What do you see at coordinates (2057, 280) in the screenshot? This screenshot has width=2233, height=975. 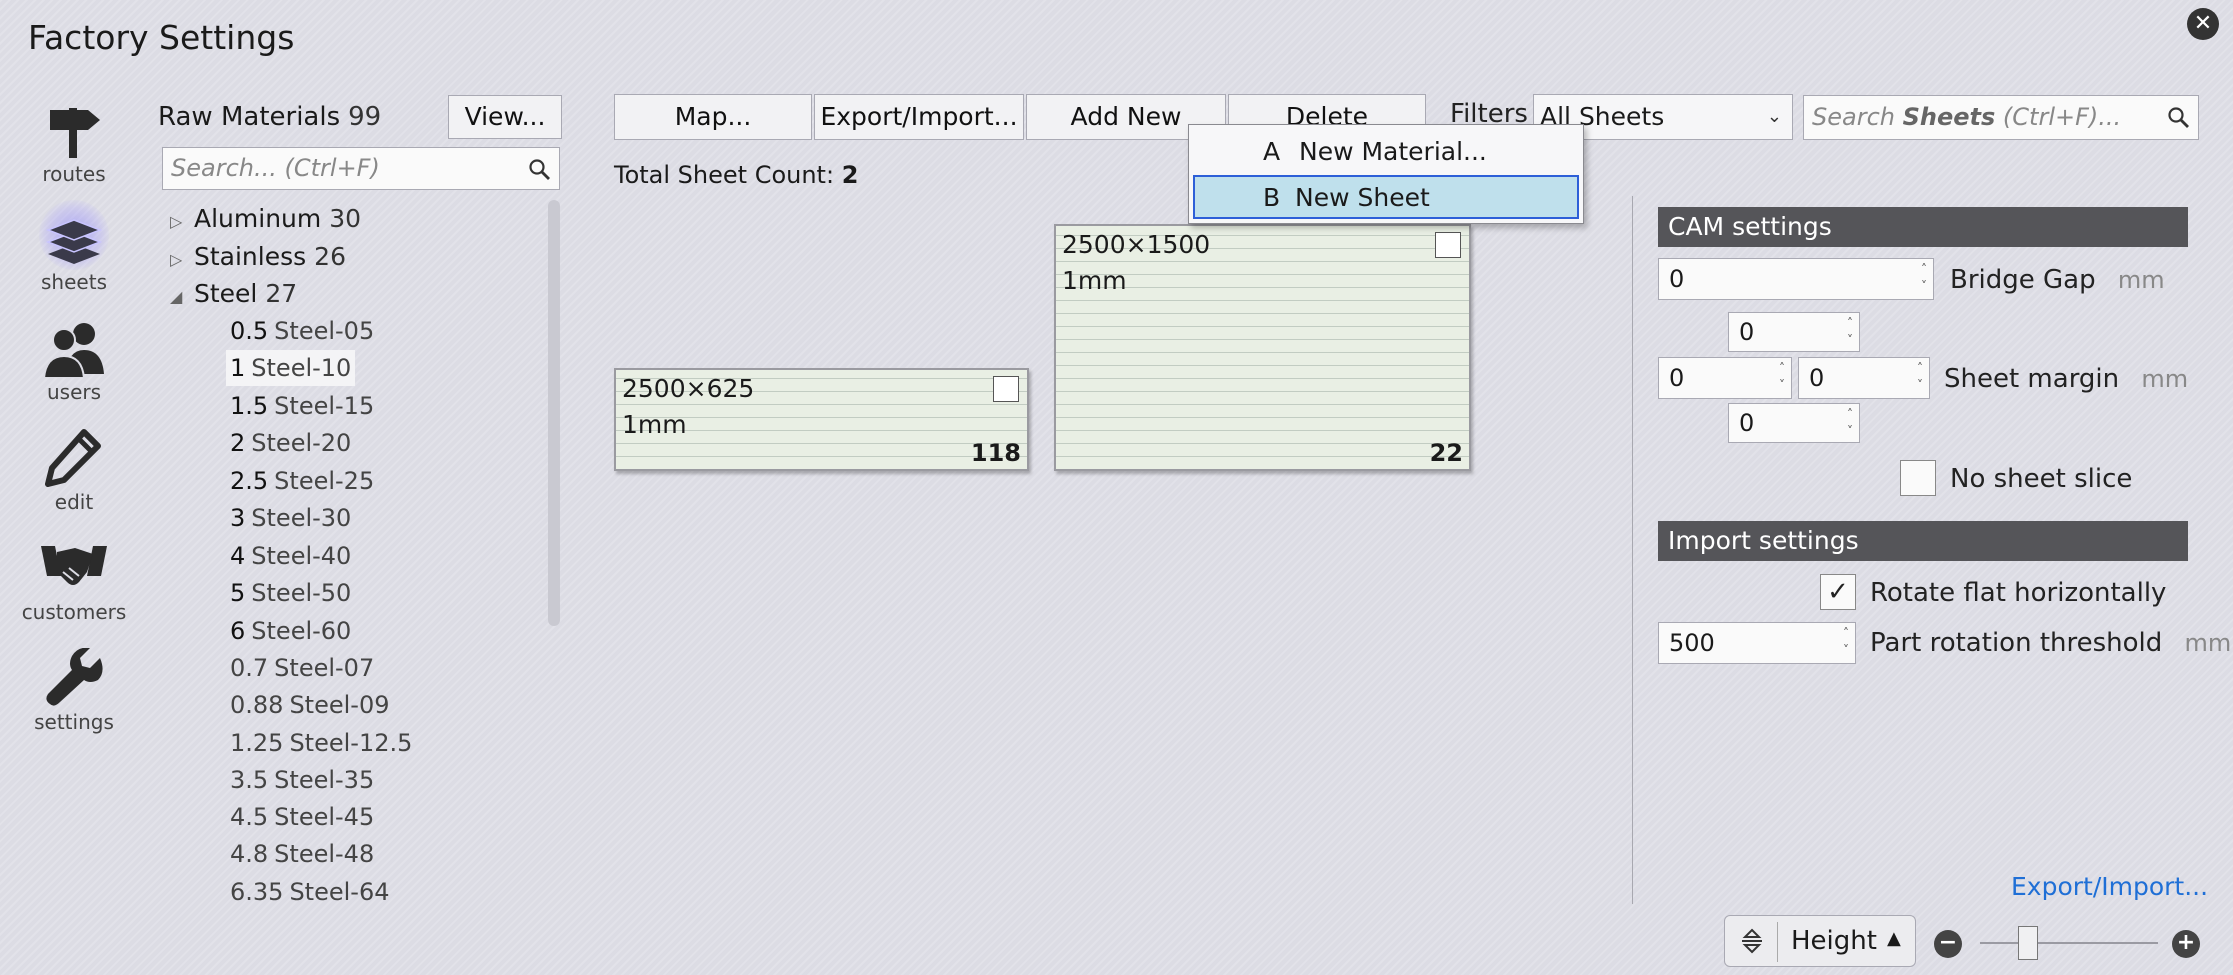 I see `bridge-gap-label: Bridge Gap mm` at bounding box center [2057, 280].